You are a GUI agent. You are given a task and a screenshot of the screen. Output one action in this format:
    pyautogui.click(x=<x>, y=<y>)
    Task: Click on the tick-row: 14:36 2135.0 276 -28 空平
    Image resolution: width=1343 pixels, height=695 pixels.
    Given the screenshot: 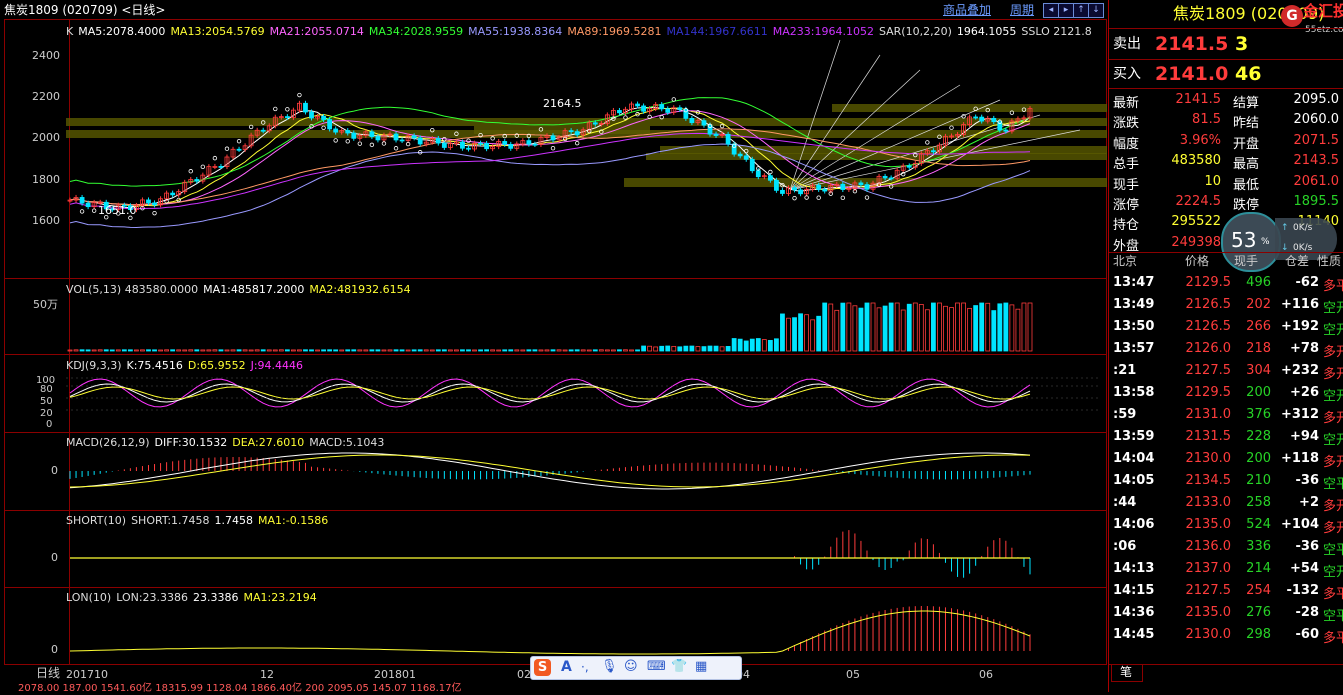 What is the action you would take?
    pyautogui.click(x=1226, y=613)
    